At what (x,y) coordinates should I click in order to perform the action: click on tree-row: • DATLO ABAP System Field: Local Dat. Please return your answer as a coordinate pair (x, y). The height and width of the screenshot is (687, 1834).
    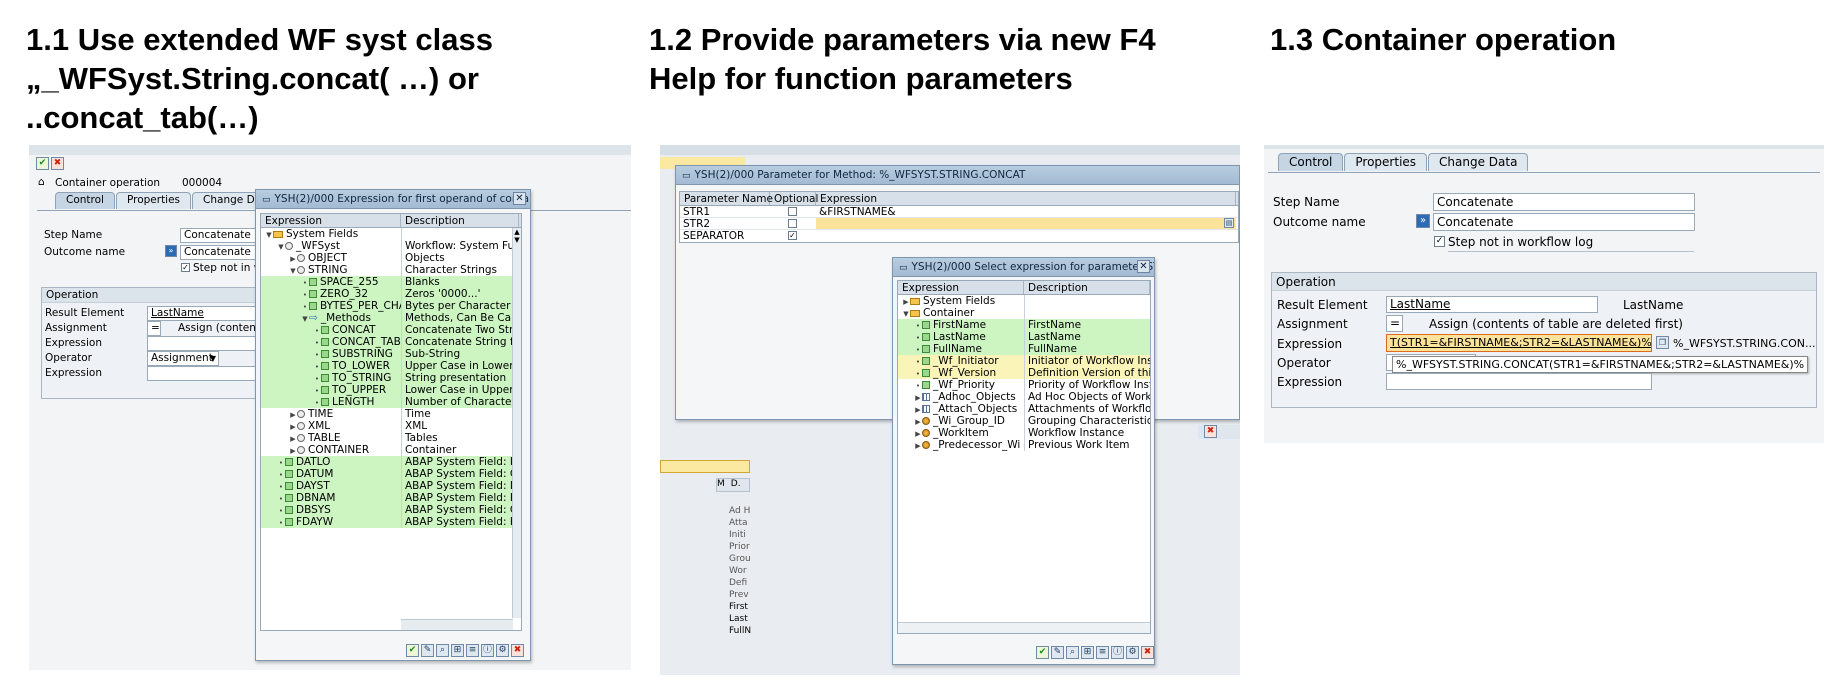
    Looking at the image, I should click on (391, 462).